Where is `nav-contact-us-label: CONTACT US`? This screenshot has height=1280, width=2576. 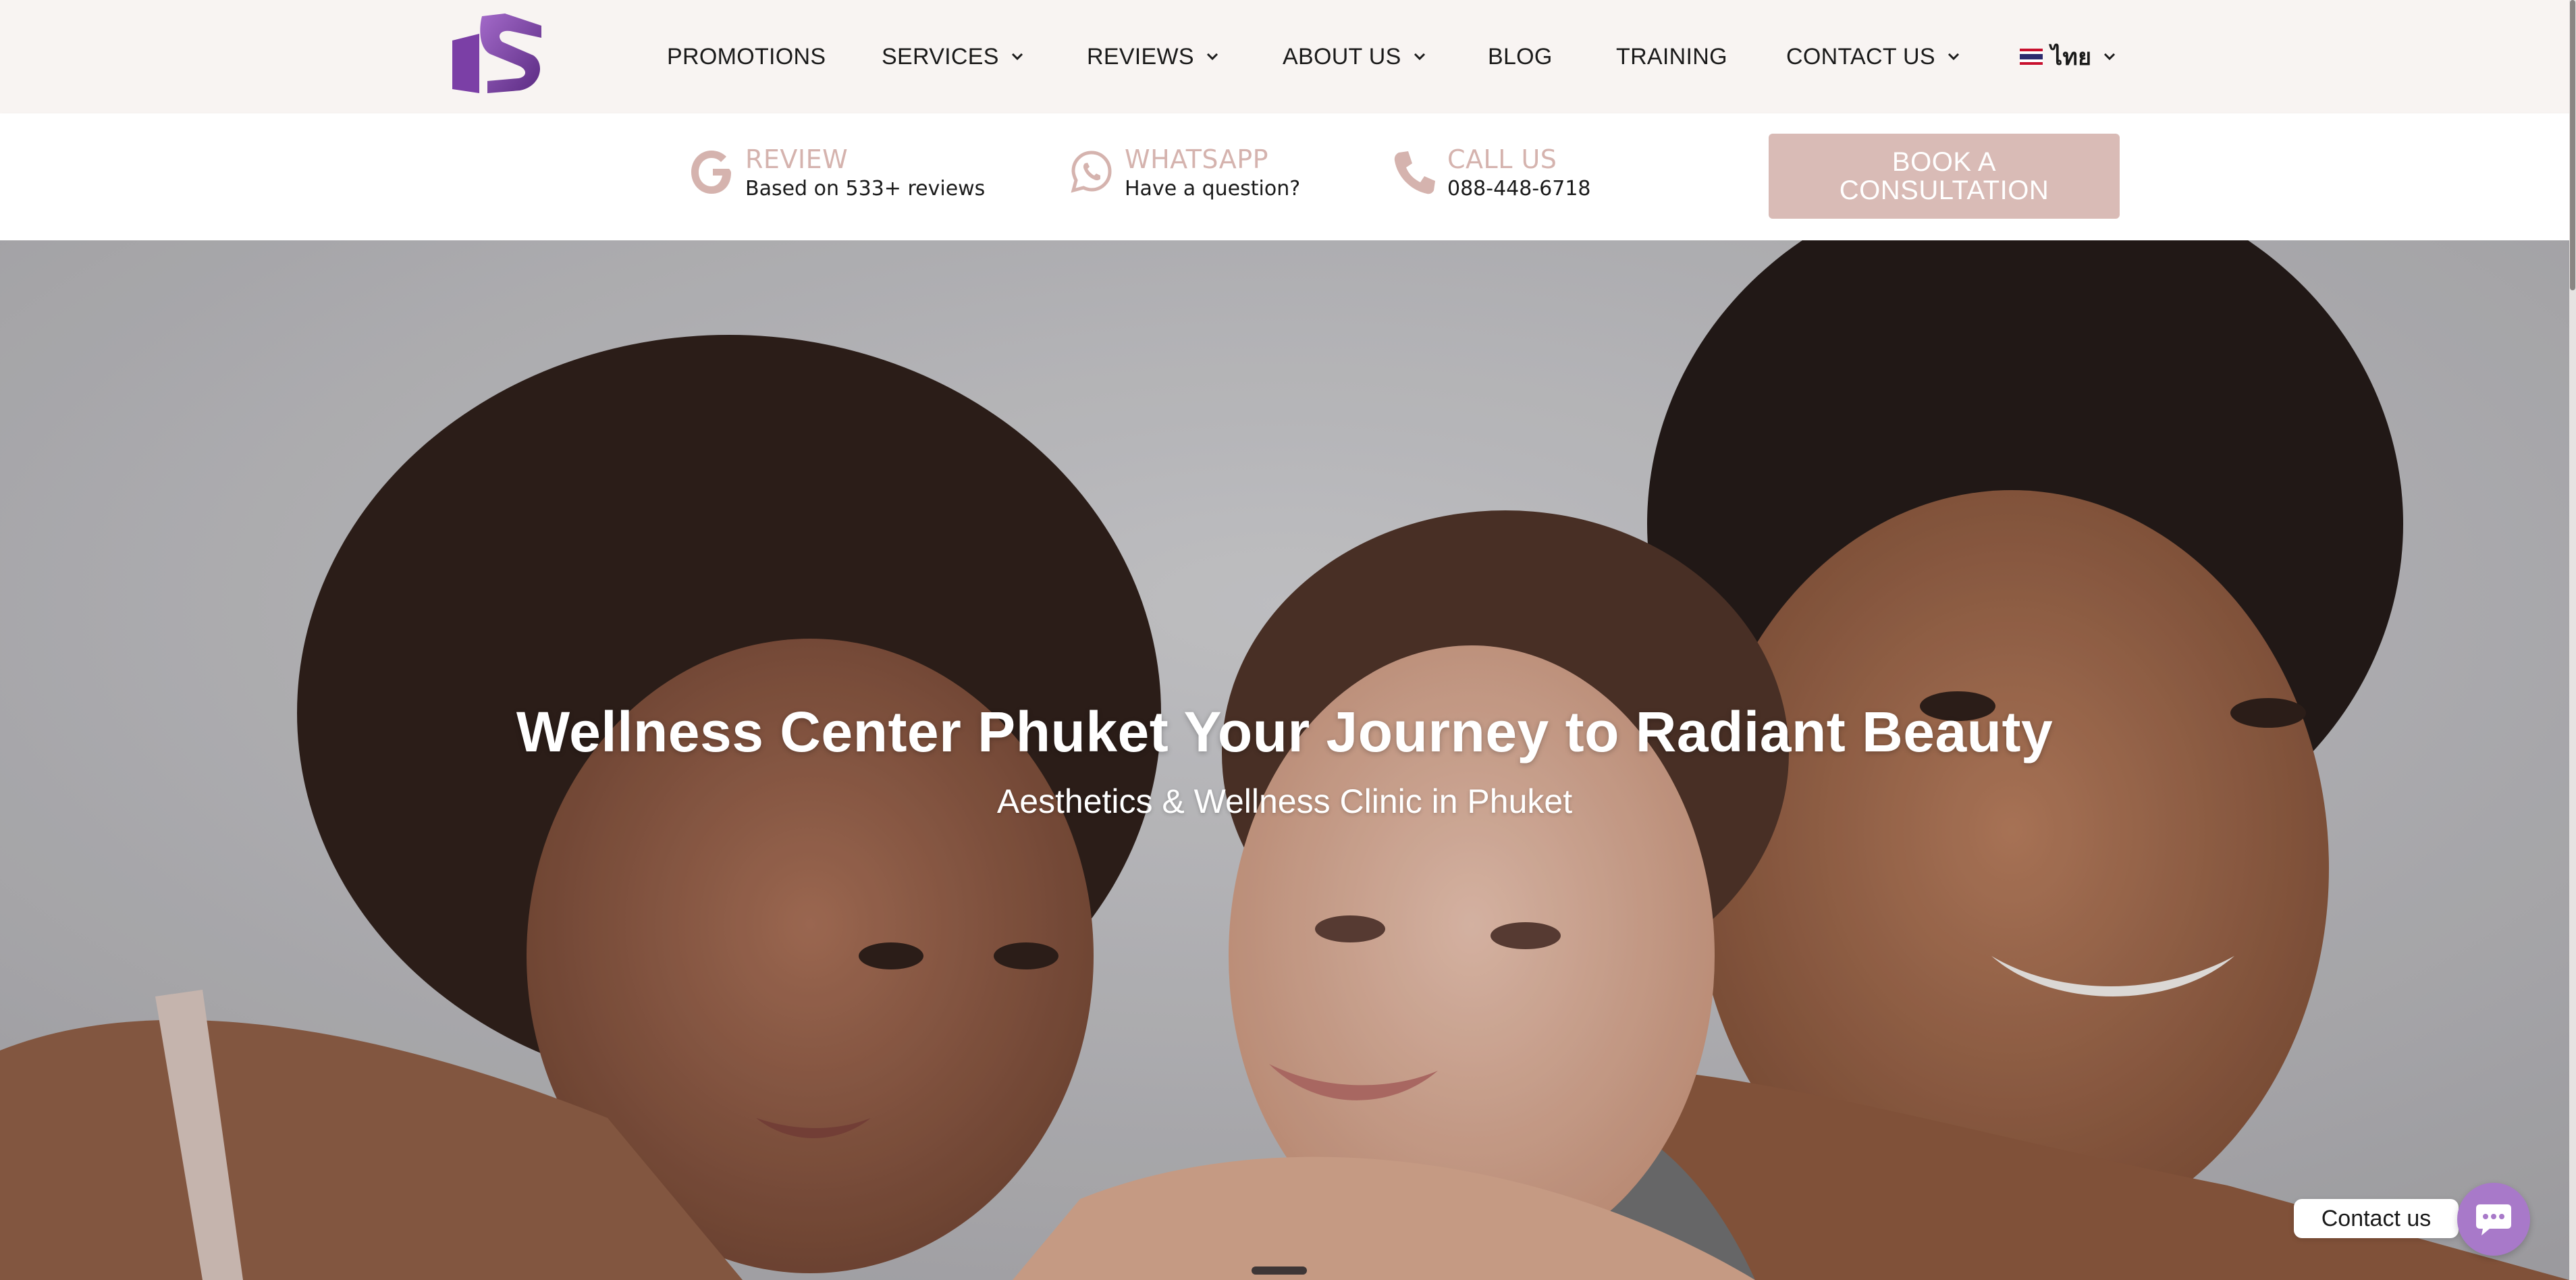
nav-contact-us-label: CONTACT US is located at coordinates (1860, 56).